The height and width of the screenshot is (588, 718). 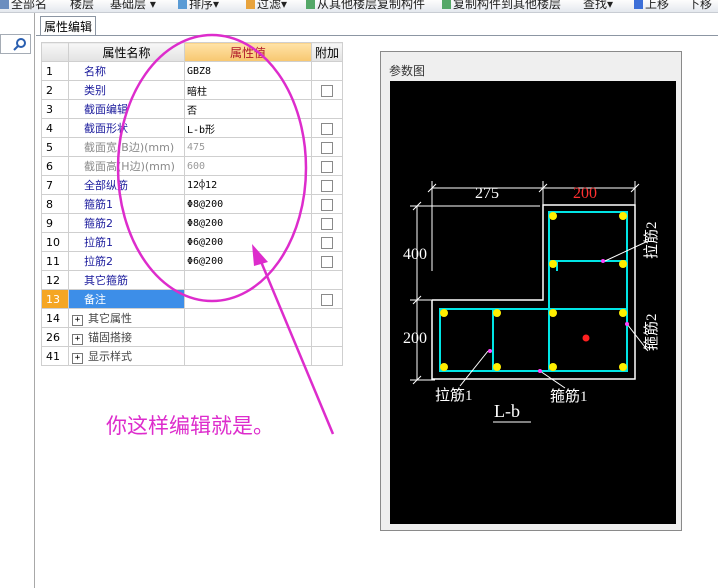 What do you see at coordinates (126, 318) in the screenshot?
I see `property-group: + 其它属性` at bounding box center [126, 318].